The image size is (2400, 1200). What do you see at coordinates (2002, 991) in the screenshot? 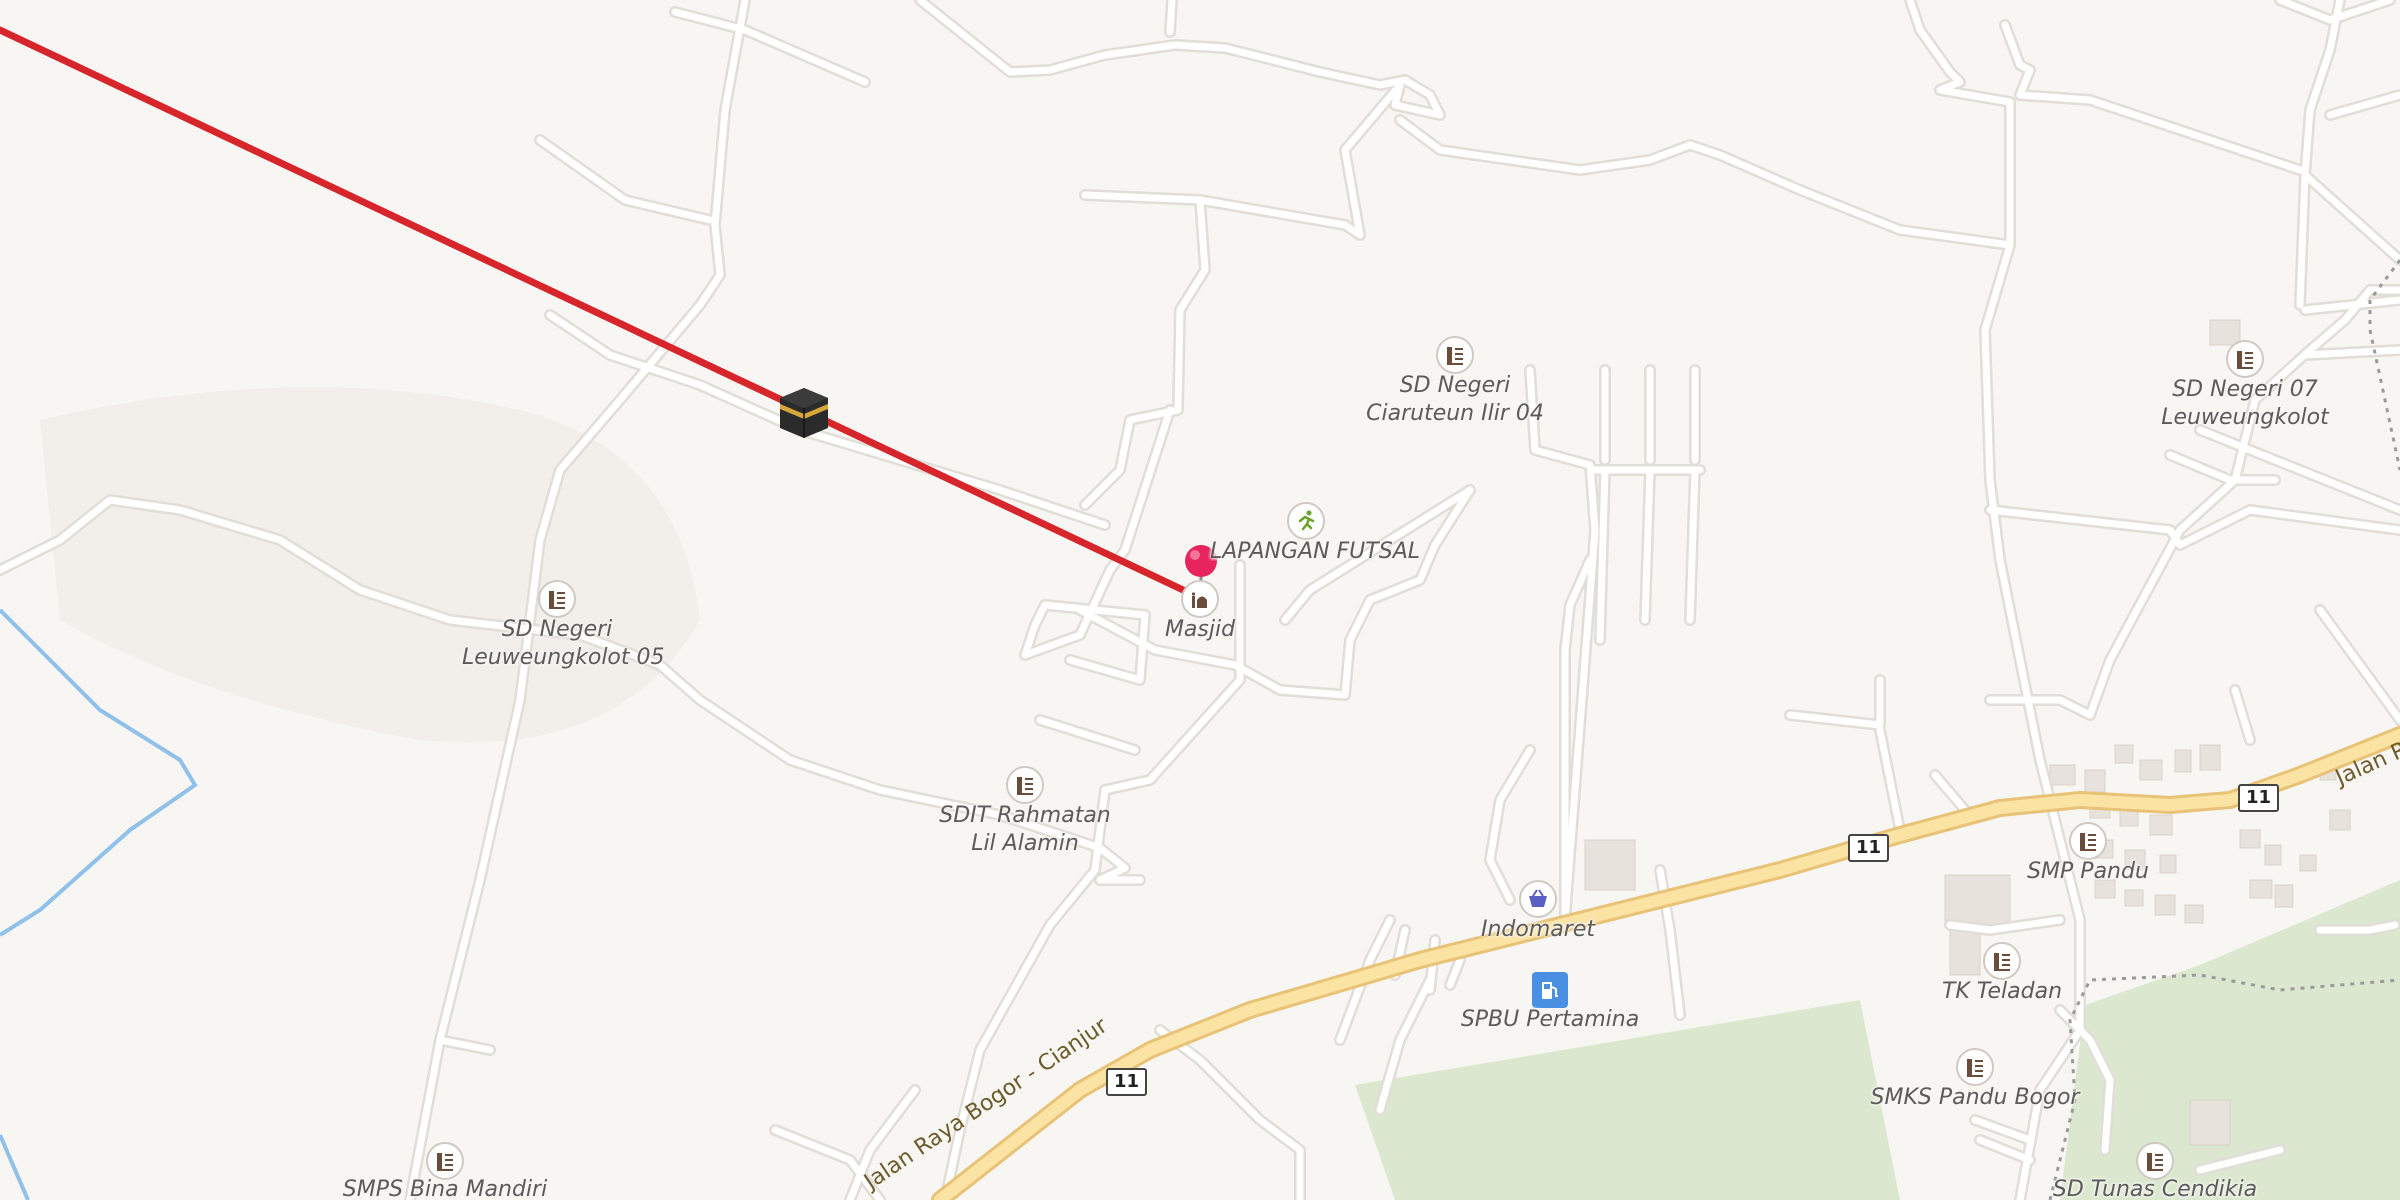
I see `poi-label-tk-teladan: TK Teladan` at bounding box center [2002, 991].